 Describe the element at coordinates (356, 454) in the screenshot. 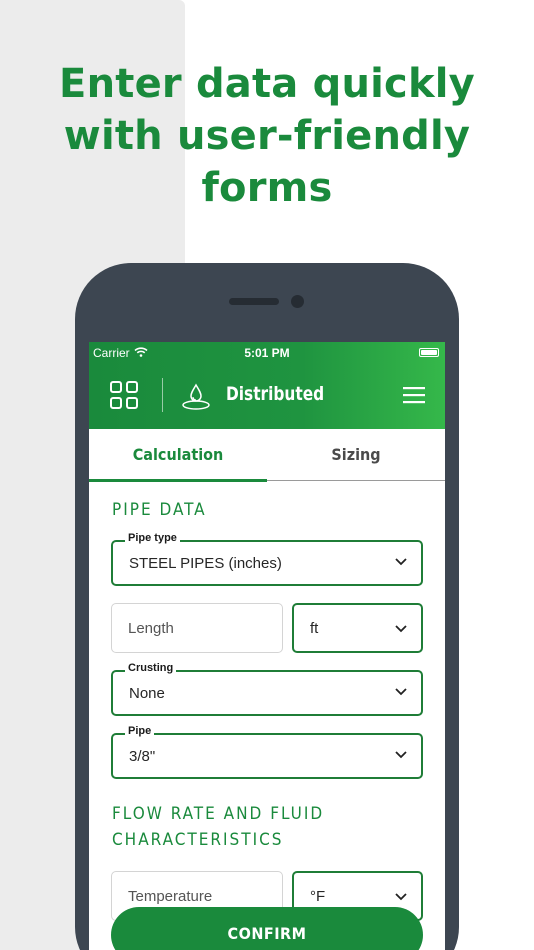

I see `tab-sizing: Sizing` at that location.